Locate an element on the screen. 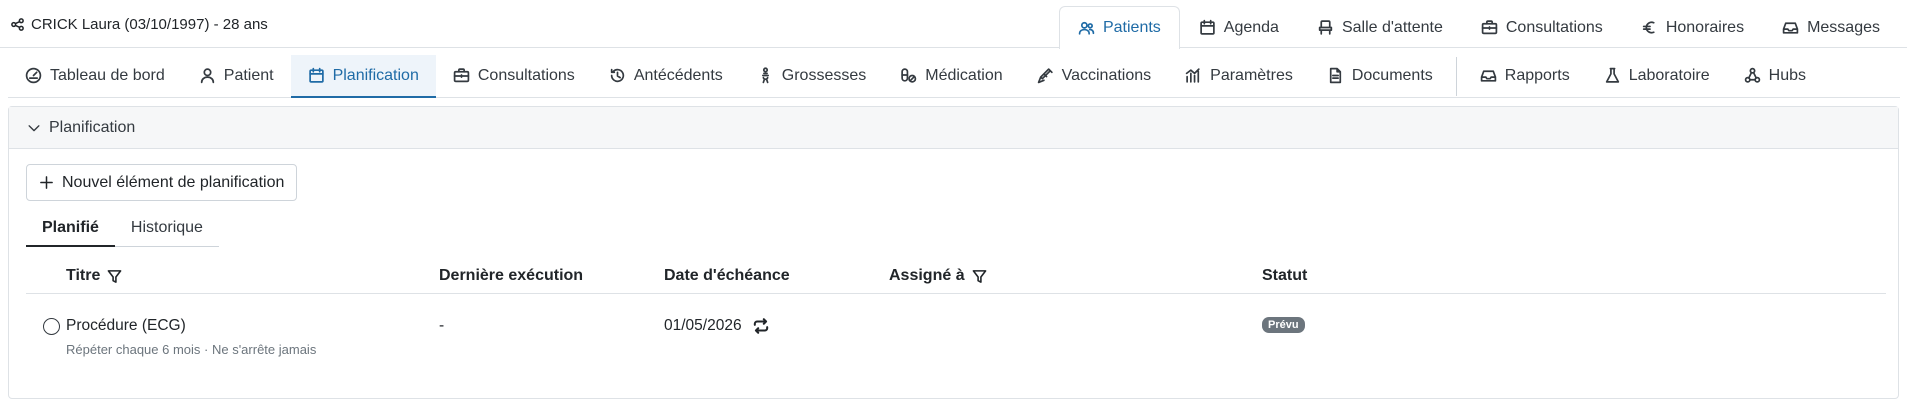 The height and width of the screenshot is (400, 1907). tab-consultations: Consultations is located at coordinates (514, 76).